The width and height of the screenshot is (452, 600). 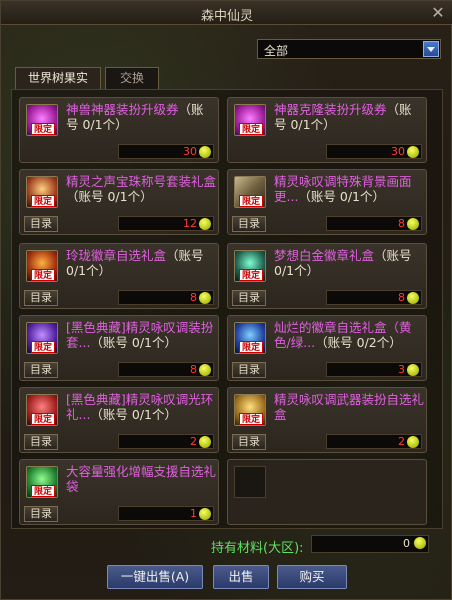 What do you see at coordinates (241, 577) in the screenshot?
I see `sell-button: 出售` at bounding box center [241, 577].